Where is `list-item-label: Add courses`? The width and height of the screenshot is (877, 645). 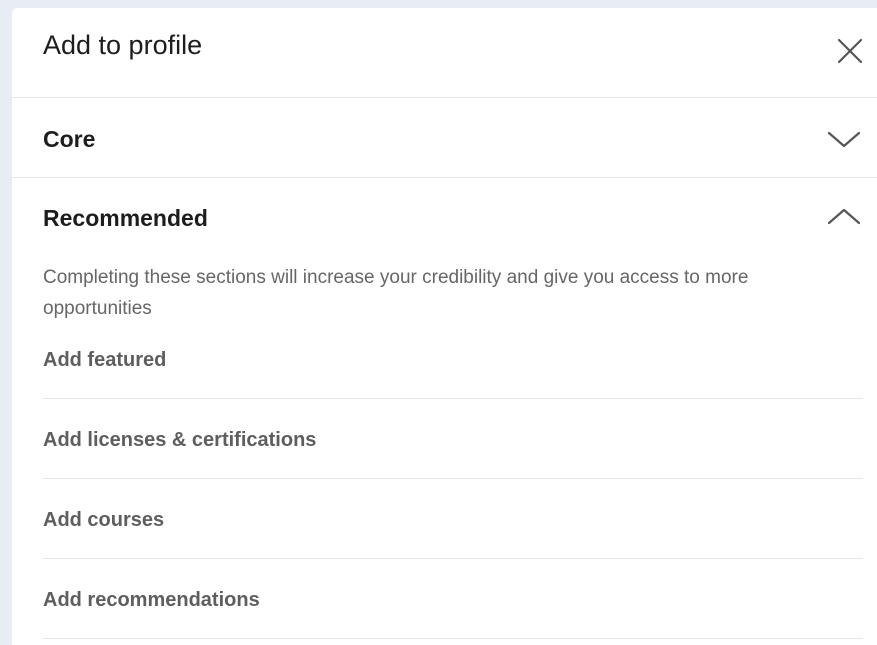 list-item-label: Add courses is located at coordinates (104, 520).